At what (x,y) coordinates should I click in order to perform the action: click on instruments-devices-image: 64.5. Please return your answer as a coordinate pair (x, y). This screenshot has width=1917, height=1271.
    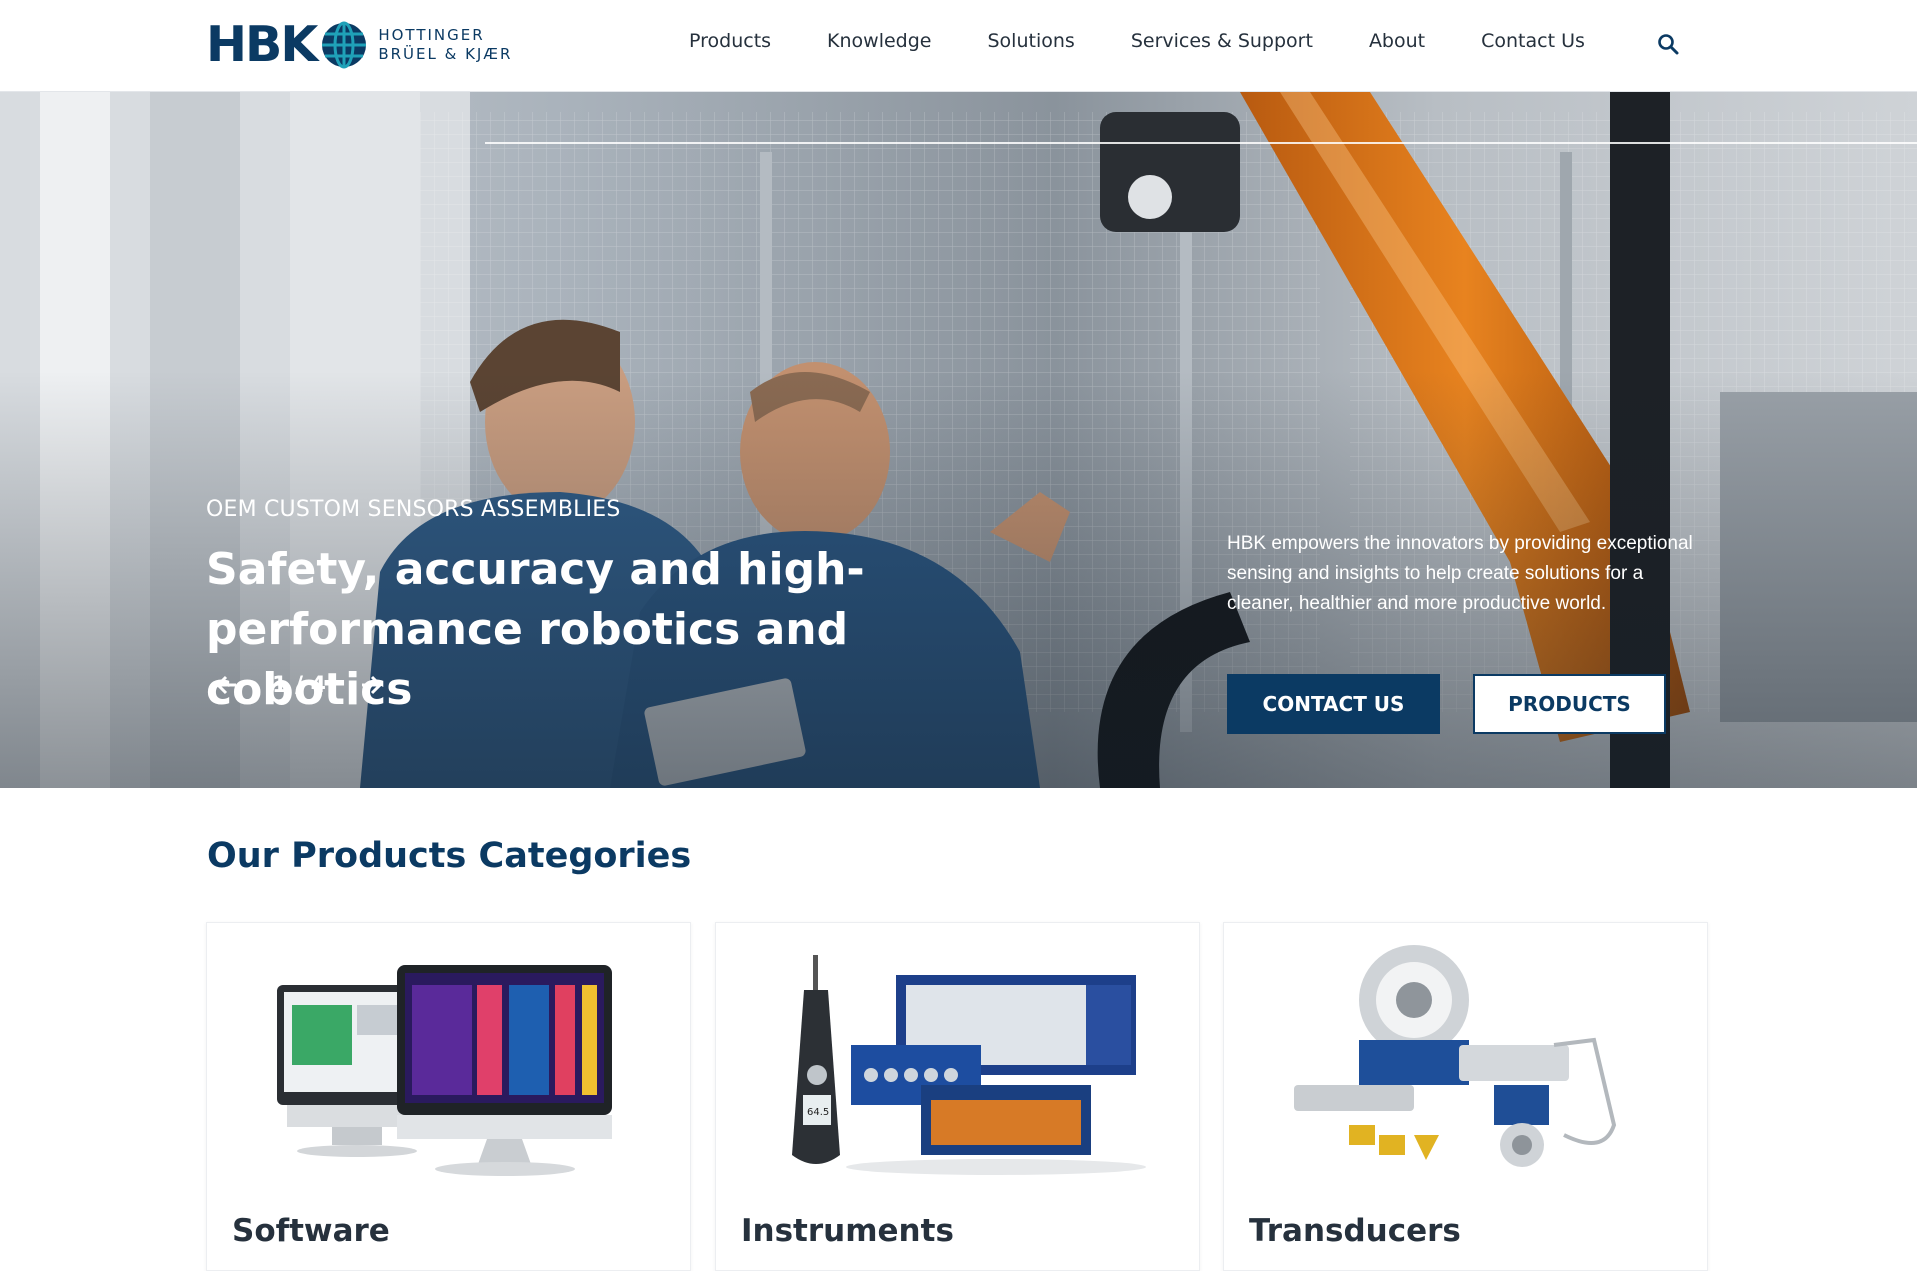
    Looking at the image, I should click on (969, 1065).